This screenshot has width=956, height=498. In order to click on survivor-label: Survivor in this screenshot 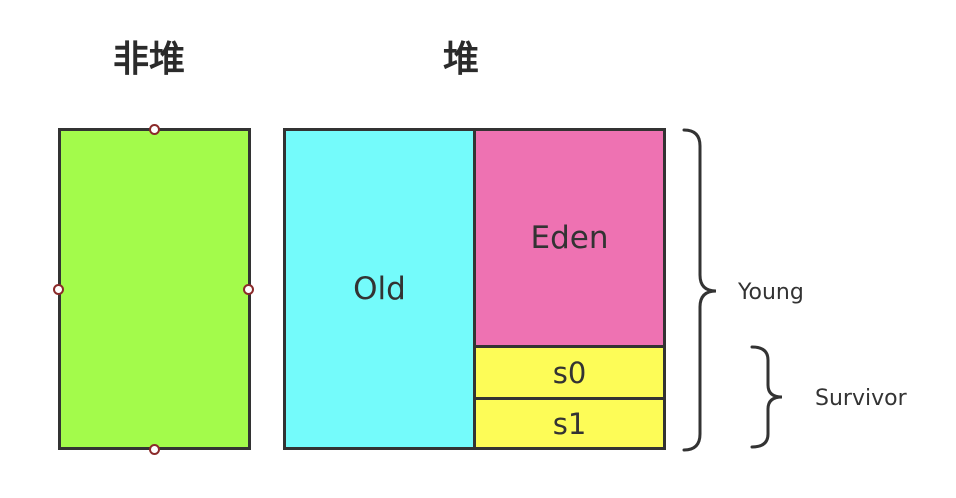, I will do `click(861, 398)`.